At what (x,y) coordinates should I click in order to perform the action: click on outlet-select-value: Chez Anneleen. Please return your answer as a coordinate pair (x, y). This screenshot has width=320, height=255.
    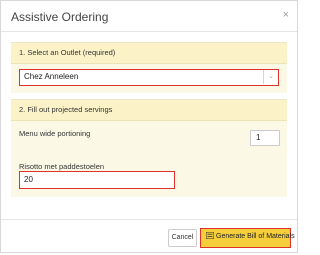
    Looking at the image, I should click on (51, 76).